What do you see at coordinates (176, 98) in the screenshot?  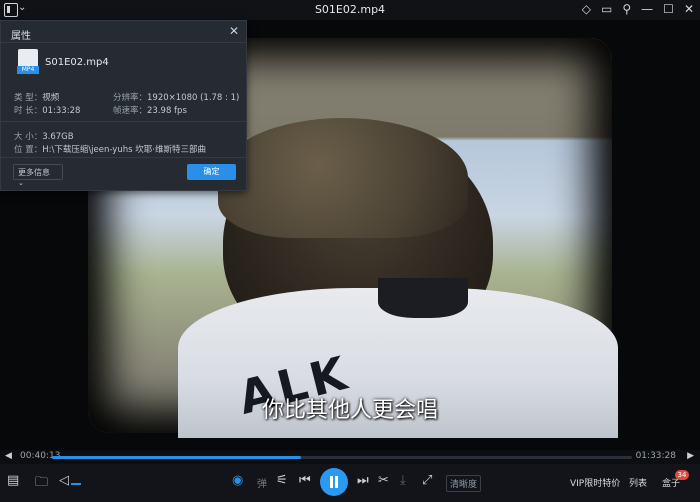 I see `prop-resolution: 分辨率：1920×1080 (1.78 : 1)` at bounding box center [176, 98].